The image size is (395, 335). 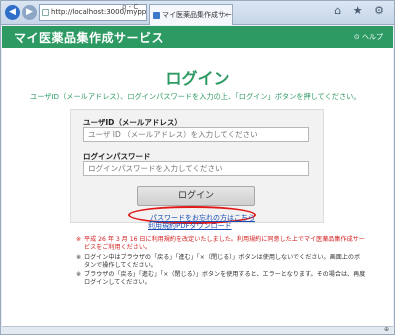 What do you see at coordinates (191, 14) in the screenshot?
I see `browser-tab: マイ医薬品集作成サービ... ×` at bounding box center [191, 14].